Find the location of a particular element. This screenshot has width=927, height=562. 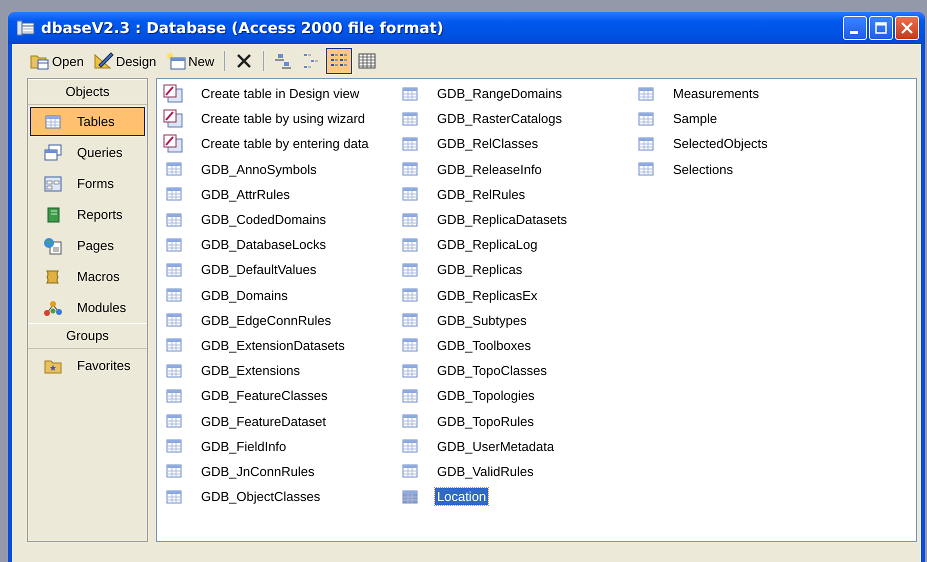

table-item: GDB_FeatureClasses is located at coordinates (264, 395).